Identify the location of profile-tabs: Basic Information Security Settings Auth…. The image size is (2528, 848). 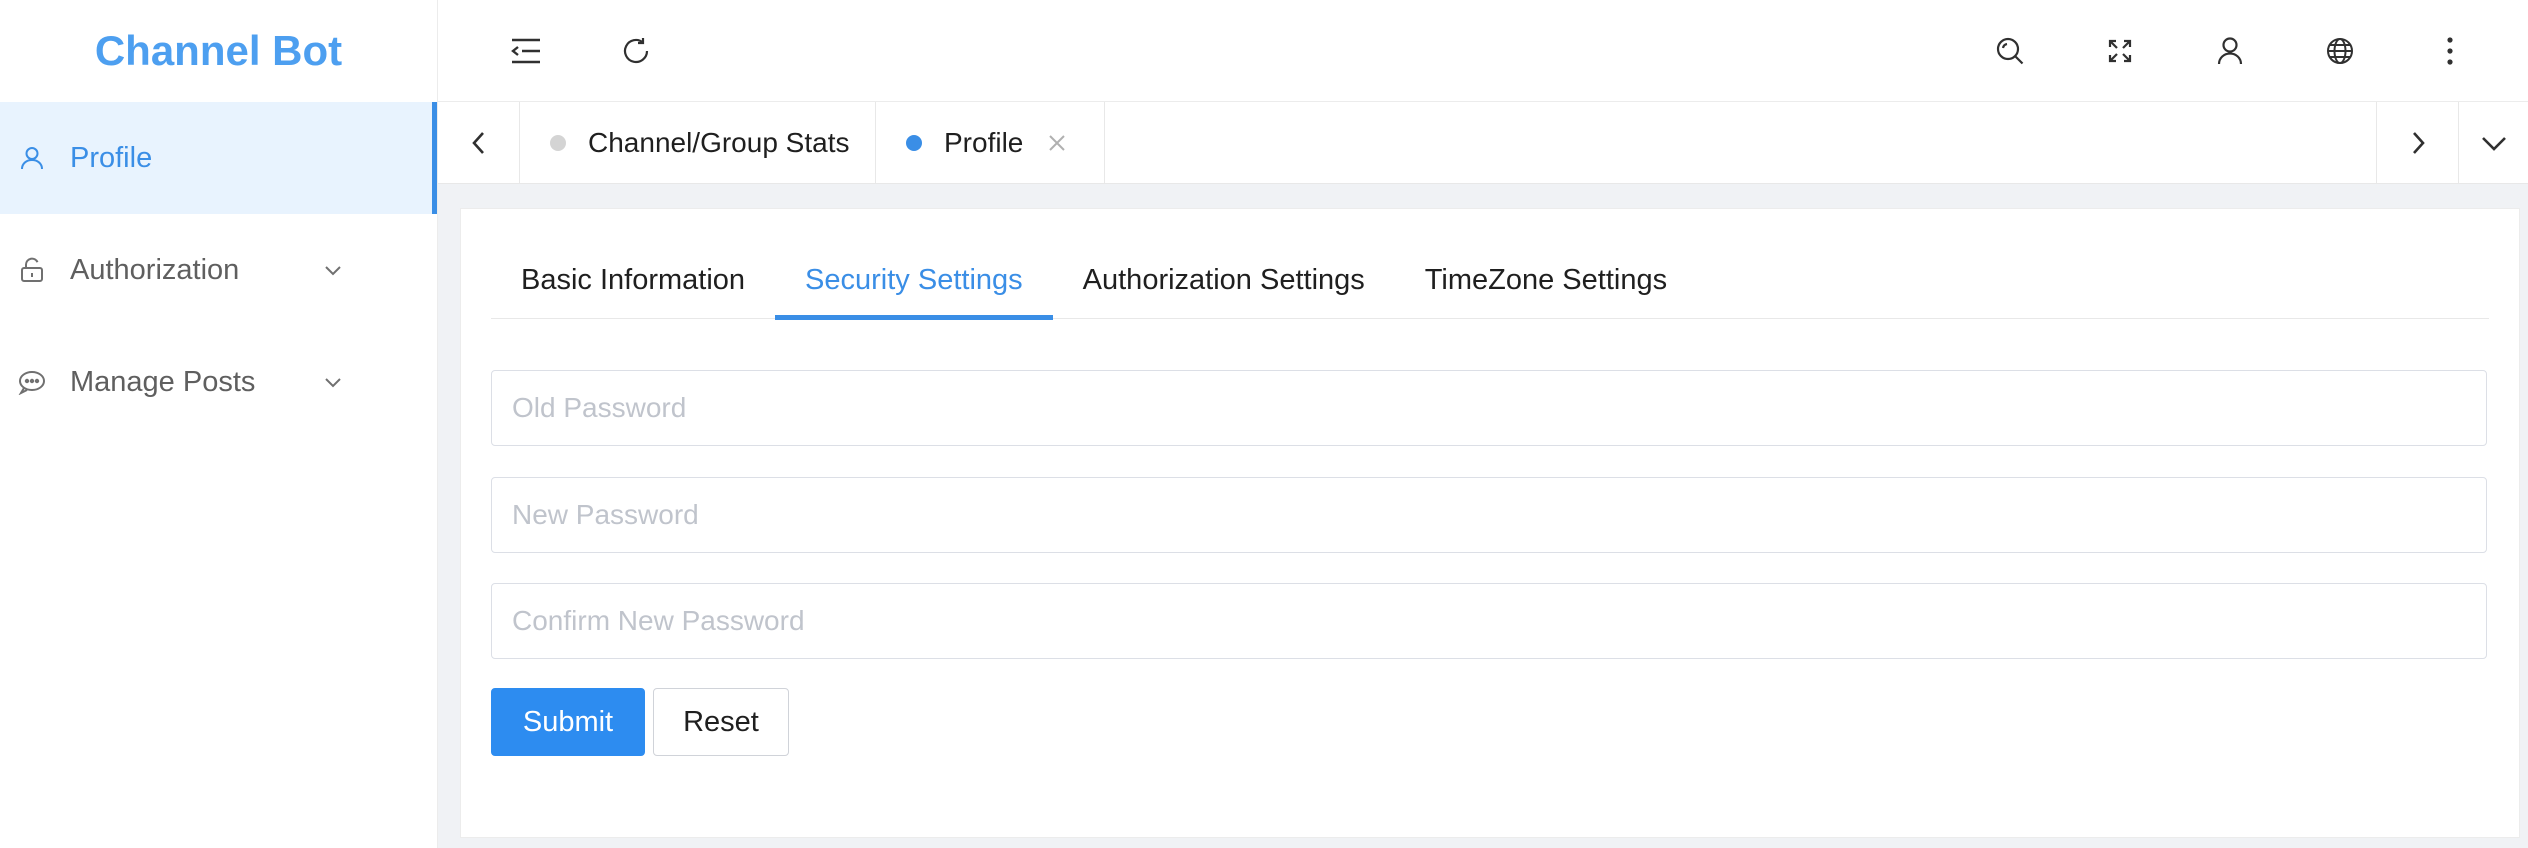
(1490, 280).